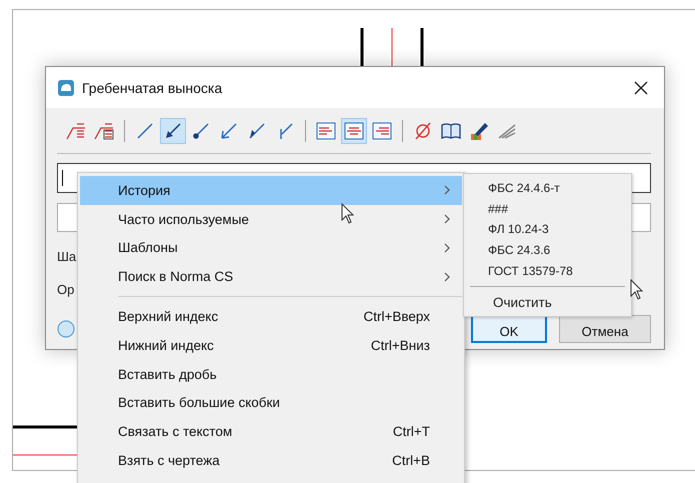 The image size is (695, 483). I want to click on menu-item: Шаблоны, so click(271, 248).